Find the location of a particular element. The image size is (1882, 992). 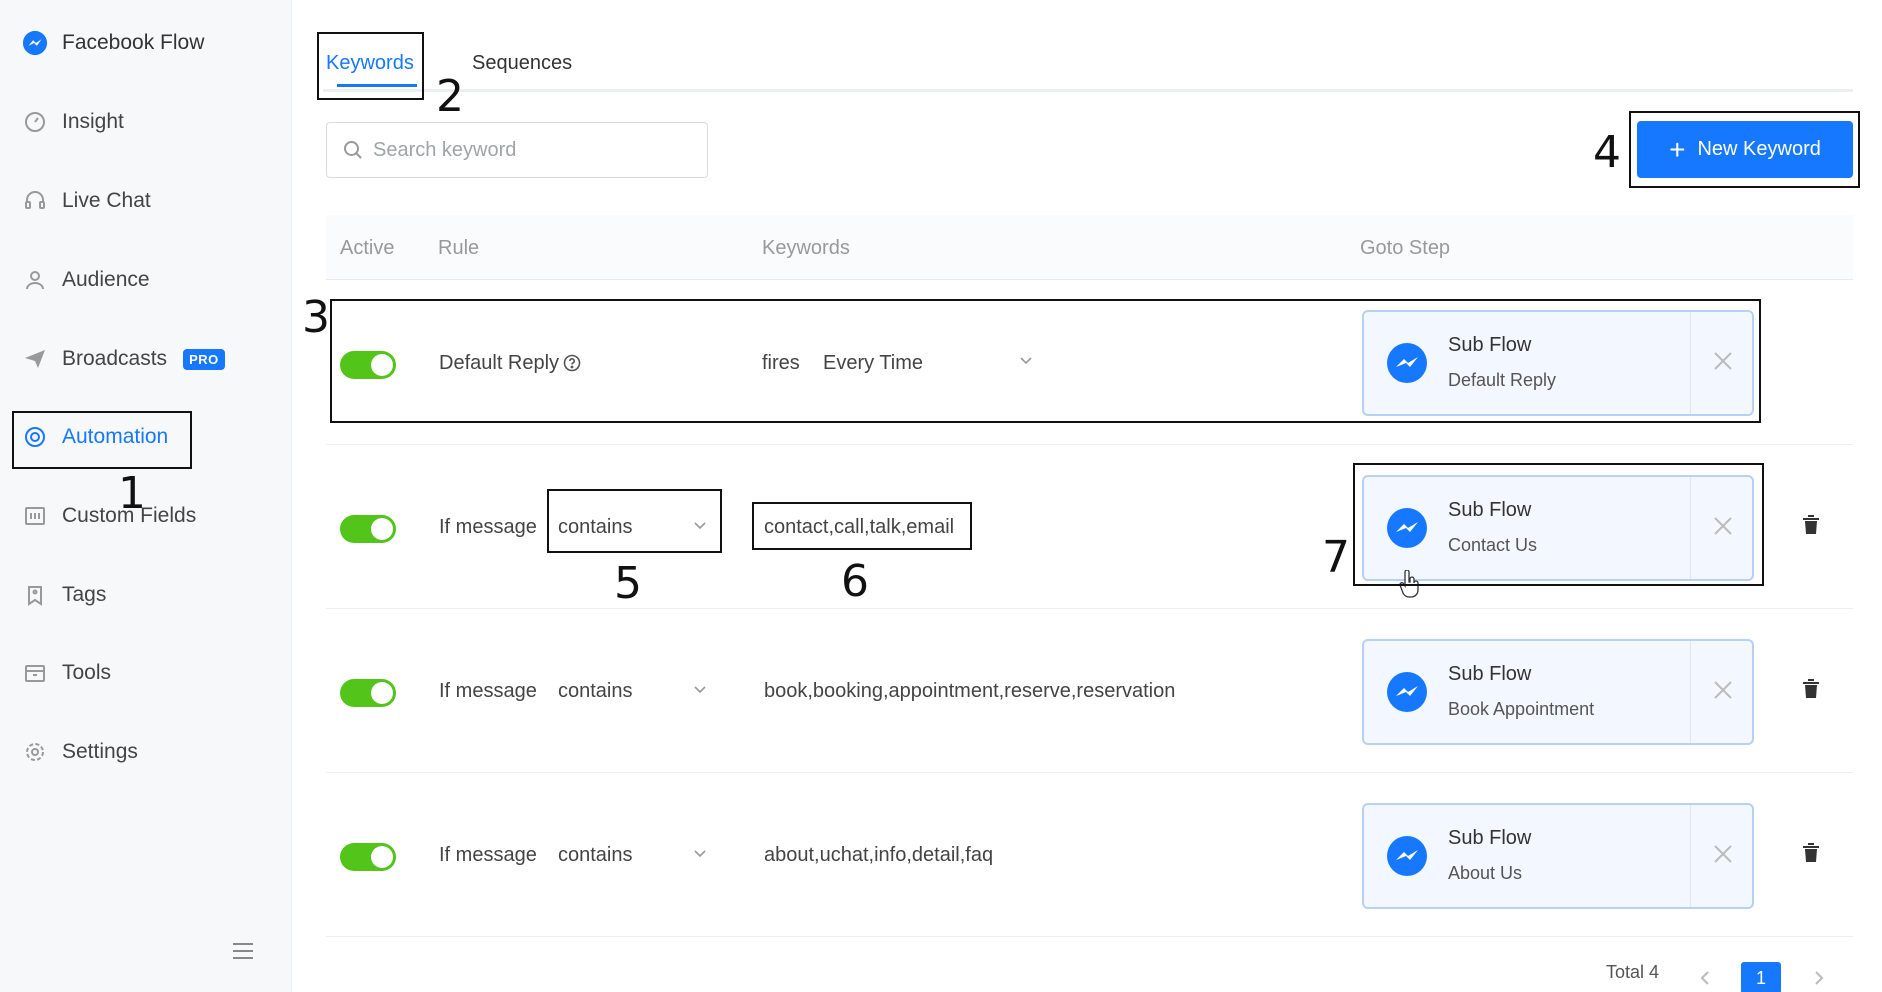

menu-toggle-icon is located at coordinates (243, 953).